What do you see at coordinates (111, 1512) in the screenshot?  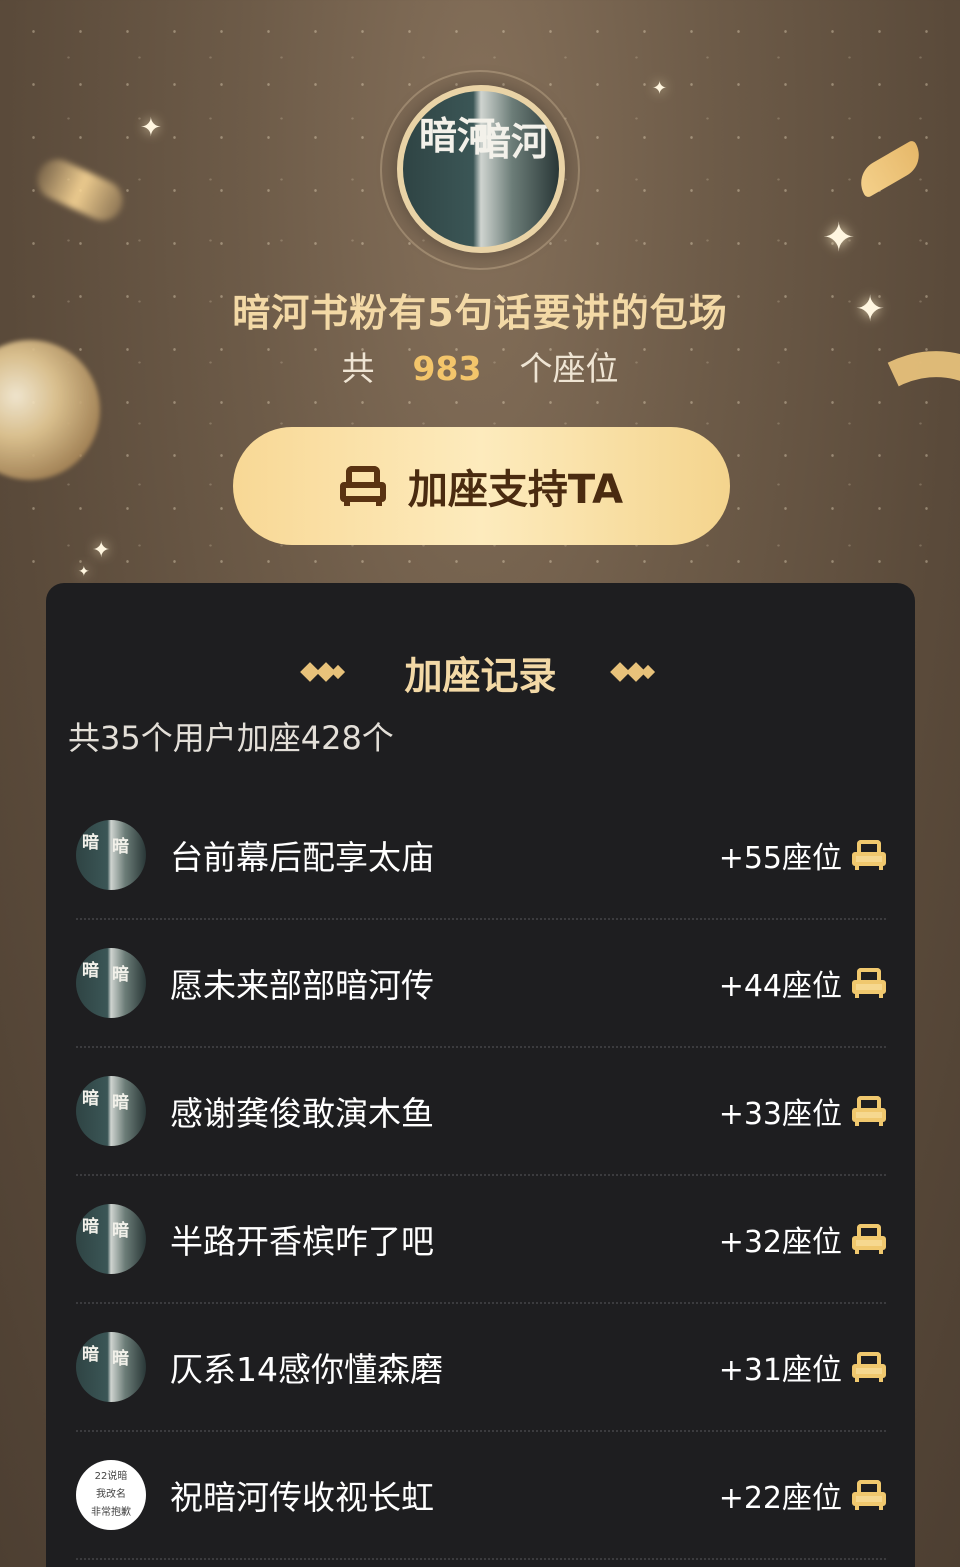 I see `avatar-text-line: 非常抱歉` at bounding box center [111, 1512].